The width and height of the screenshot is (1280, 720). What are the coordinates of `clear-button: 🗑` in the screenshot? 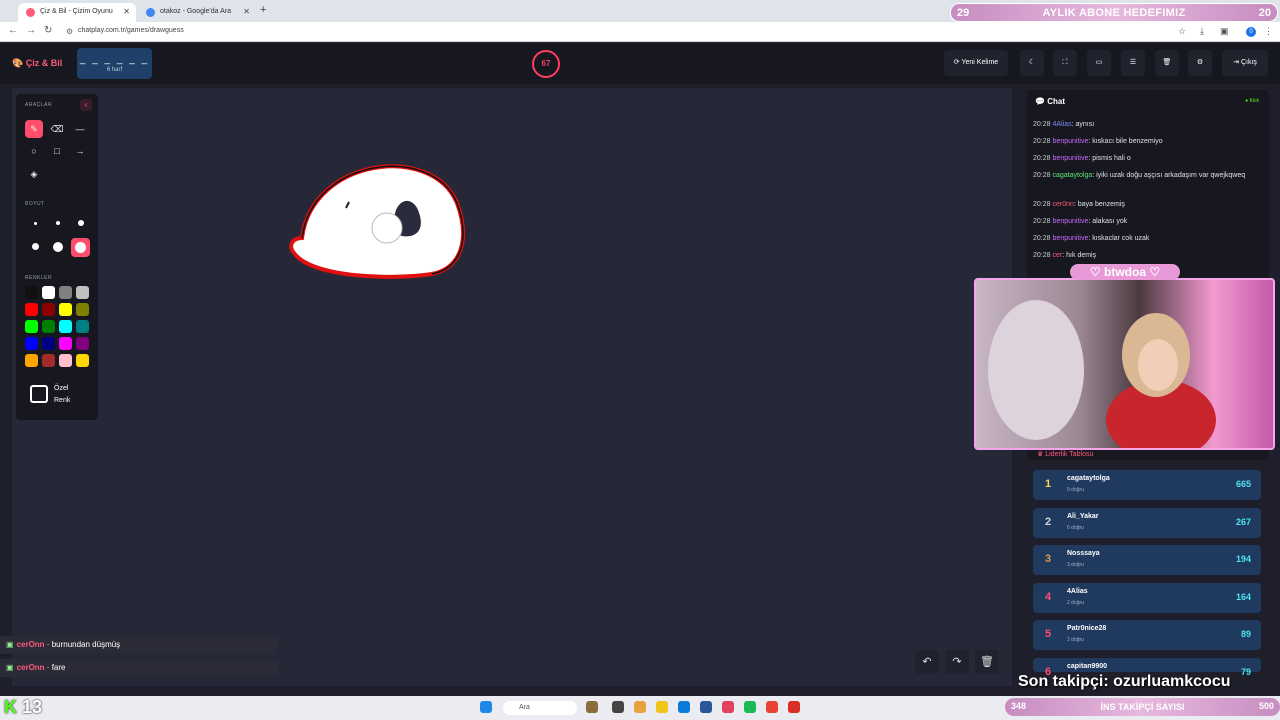 It's located at (1167, 63).